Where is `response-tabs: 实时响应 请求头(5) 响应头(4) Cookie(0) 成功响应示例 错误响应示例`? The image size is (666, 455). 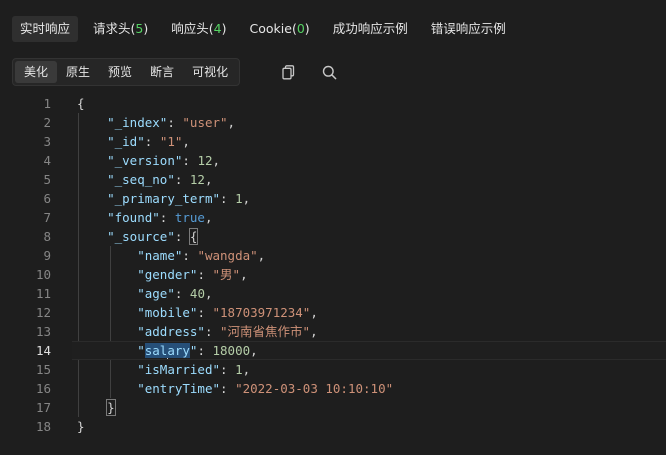
response-tabs: 实时响应 请求头(5) 响应头(4) Cookie(0) 成功响应示例 错误响应示例 is located at coordinates (266, 29).